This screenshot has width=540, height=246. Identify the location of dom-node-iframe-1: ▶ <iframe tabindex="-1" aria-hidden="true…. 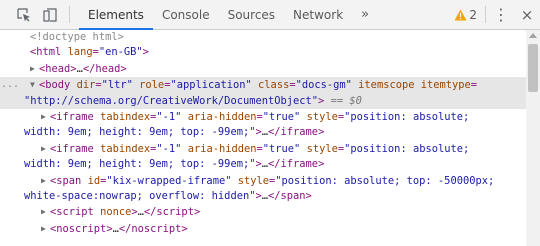
(263, 125).